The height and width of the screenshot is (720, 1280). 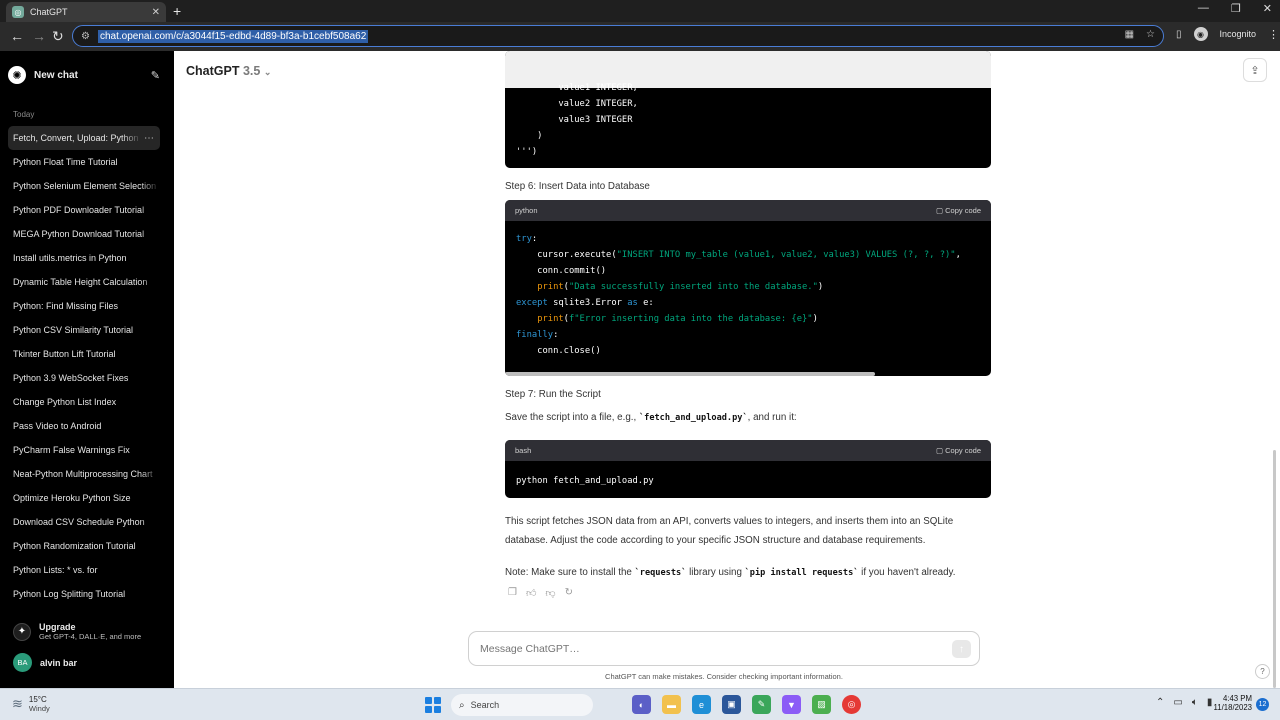 I want to click on chat-item-label: Fetch, Convert, Upload: Python, so click(x=76, y=138).